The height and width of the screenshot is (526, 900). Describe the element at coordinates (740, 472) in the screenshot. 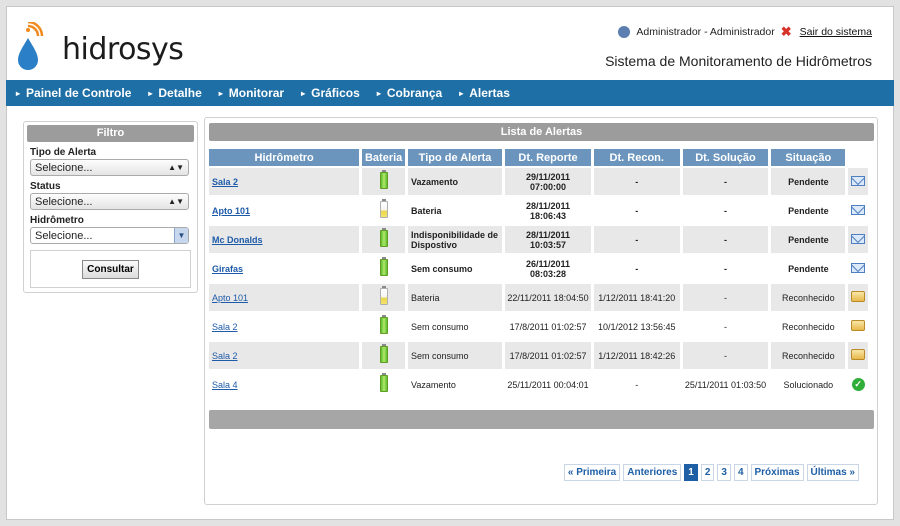

I see `pager-page-4: 4` at that location.